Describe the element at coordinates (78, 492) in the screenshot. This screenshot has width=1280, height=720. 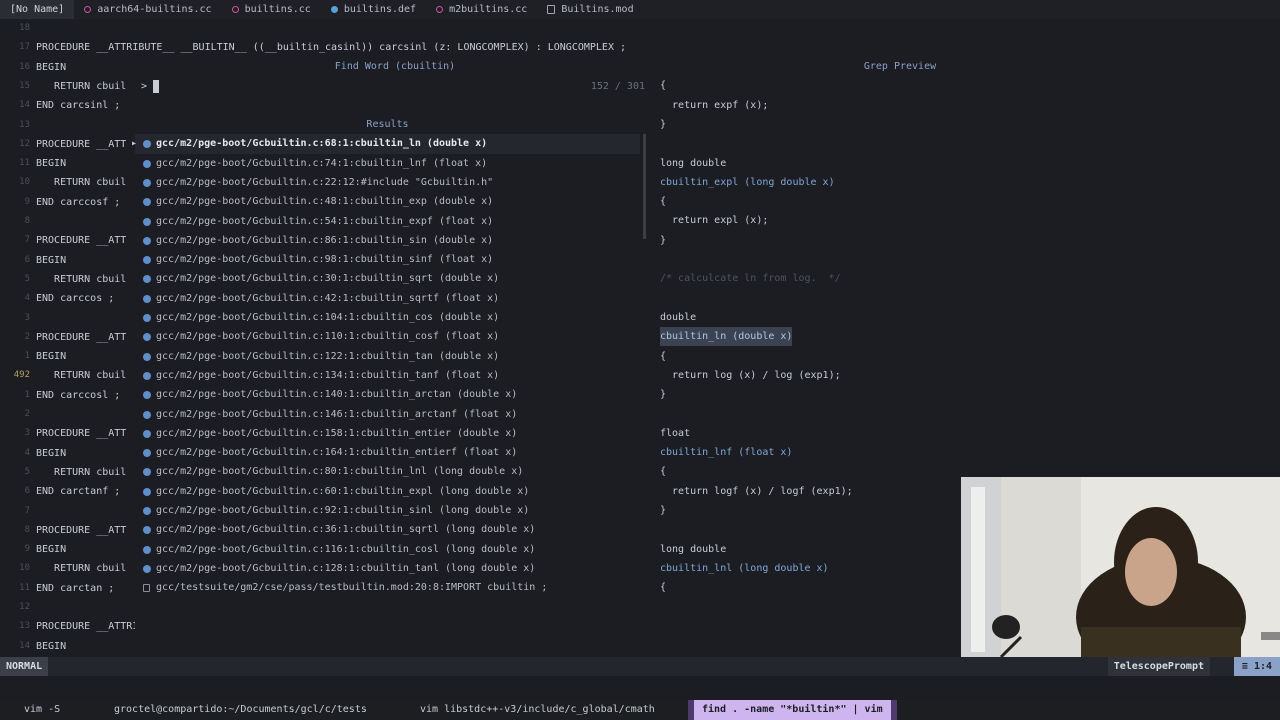
I see `line-text: END carctanf ;` at that location.